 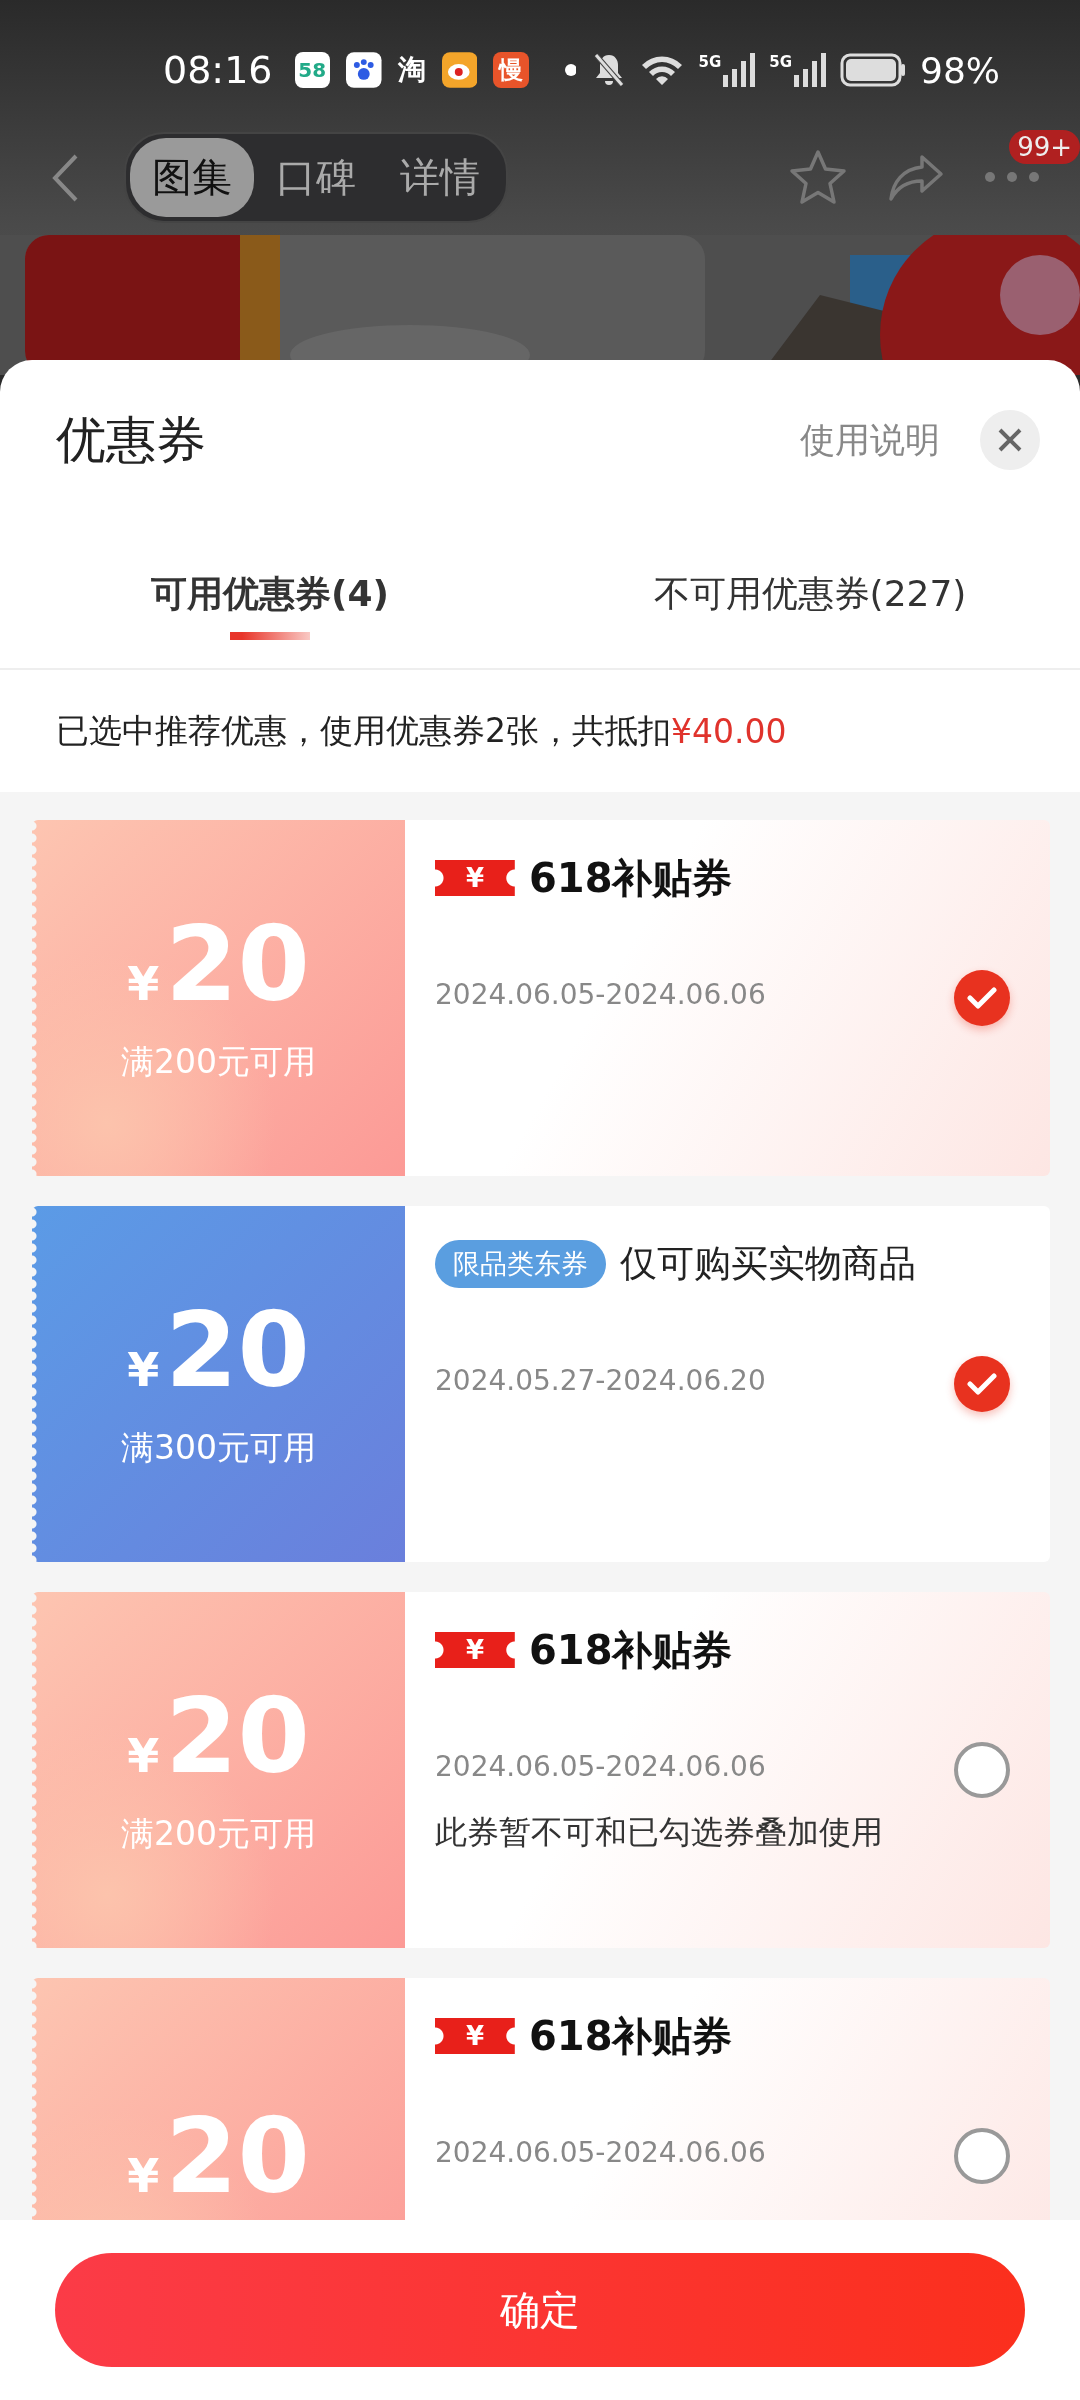 What do you see at coordinates (511, 70) in the screenshot?
I see `app-icon: 慢` at bounding box center [511, 70].